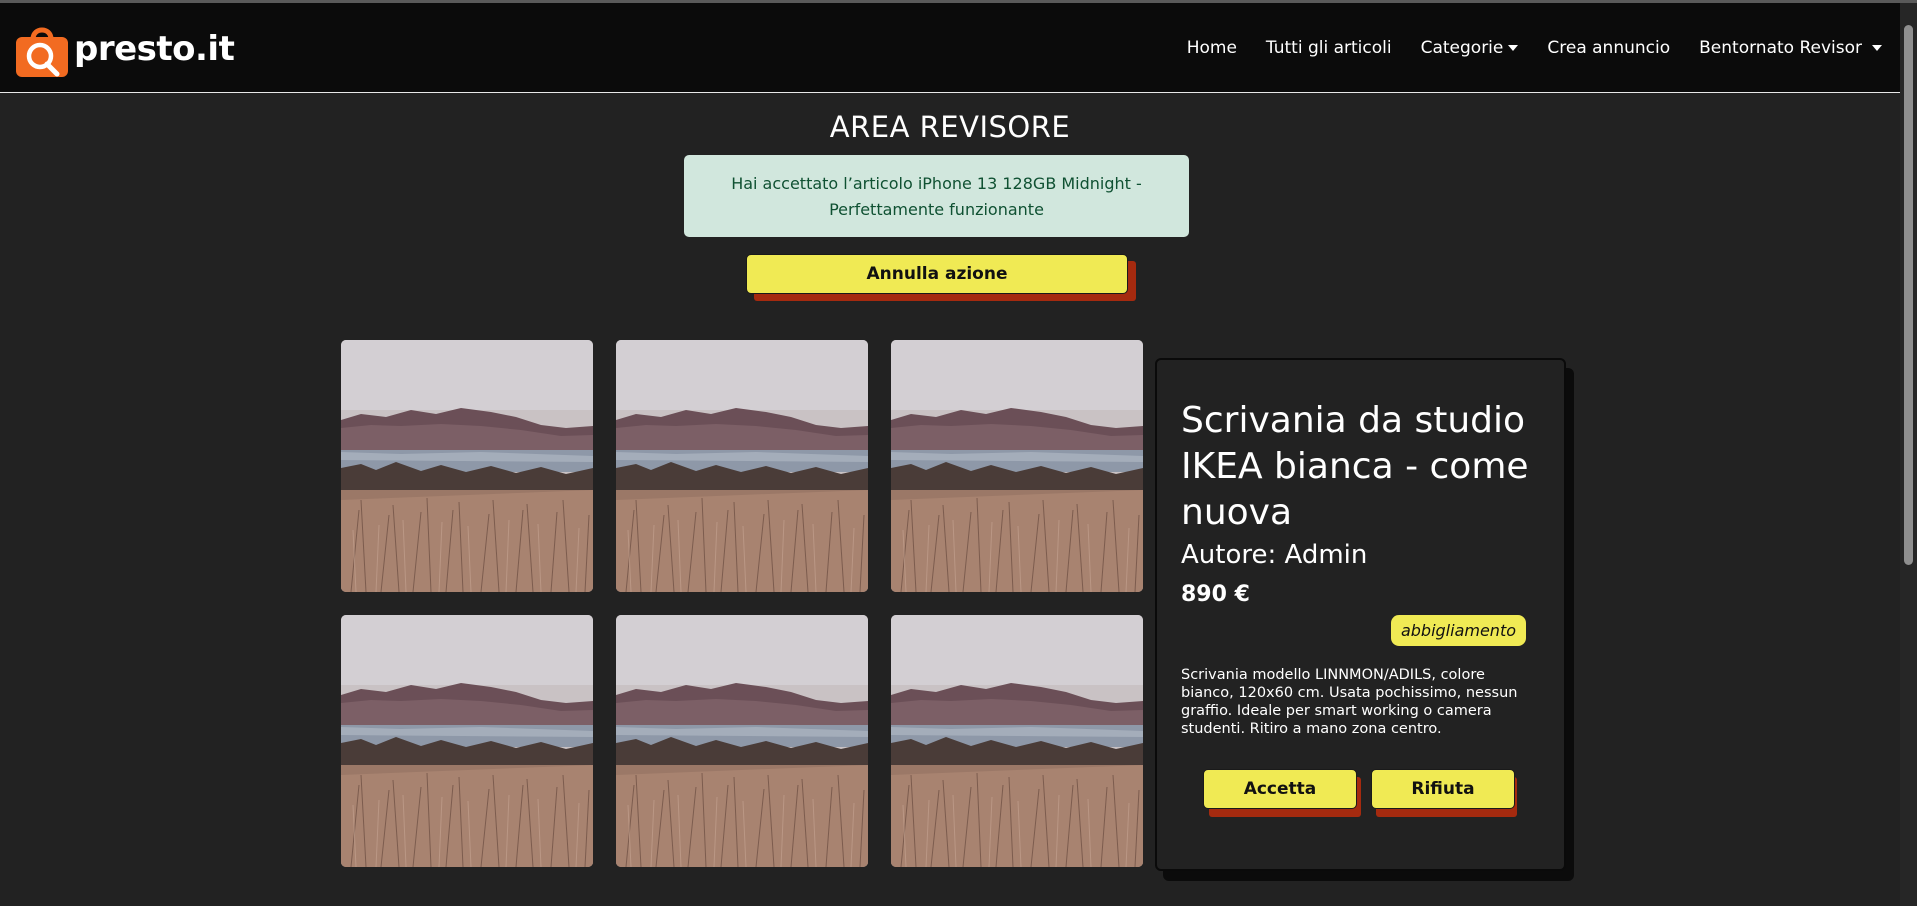 The width and height of the screenshot is (1917, 906). Describe the element at coordinates (1329, 48) in the screenshot. I see `nav-all-articles: Tutti gli articoli` at that location.